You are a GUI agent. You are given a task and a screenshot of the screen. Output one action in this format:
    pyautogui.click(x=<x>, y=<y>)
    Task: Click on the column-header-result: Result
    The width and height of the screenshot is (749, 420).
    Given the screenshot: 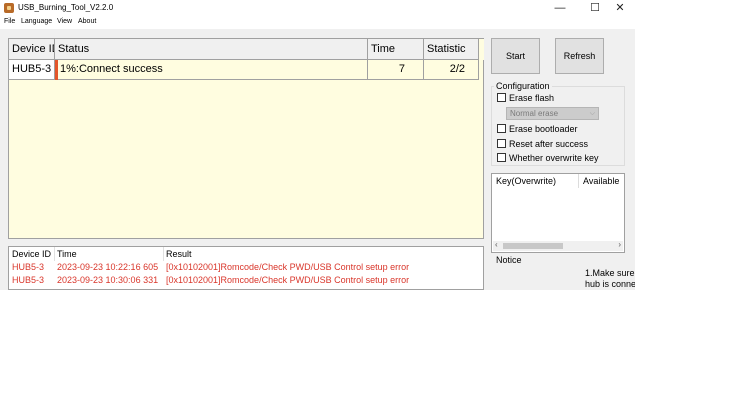 What is the action you would take?
    pyautogui.click(x=179, y=254)
    